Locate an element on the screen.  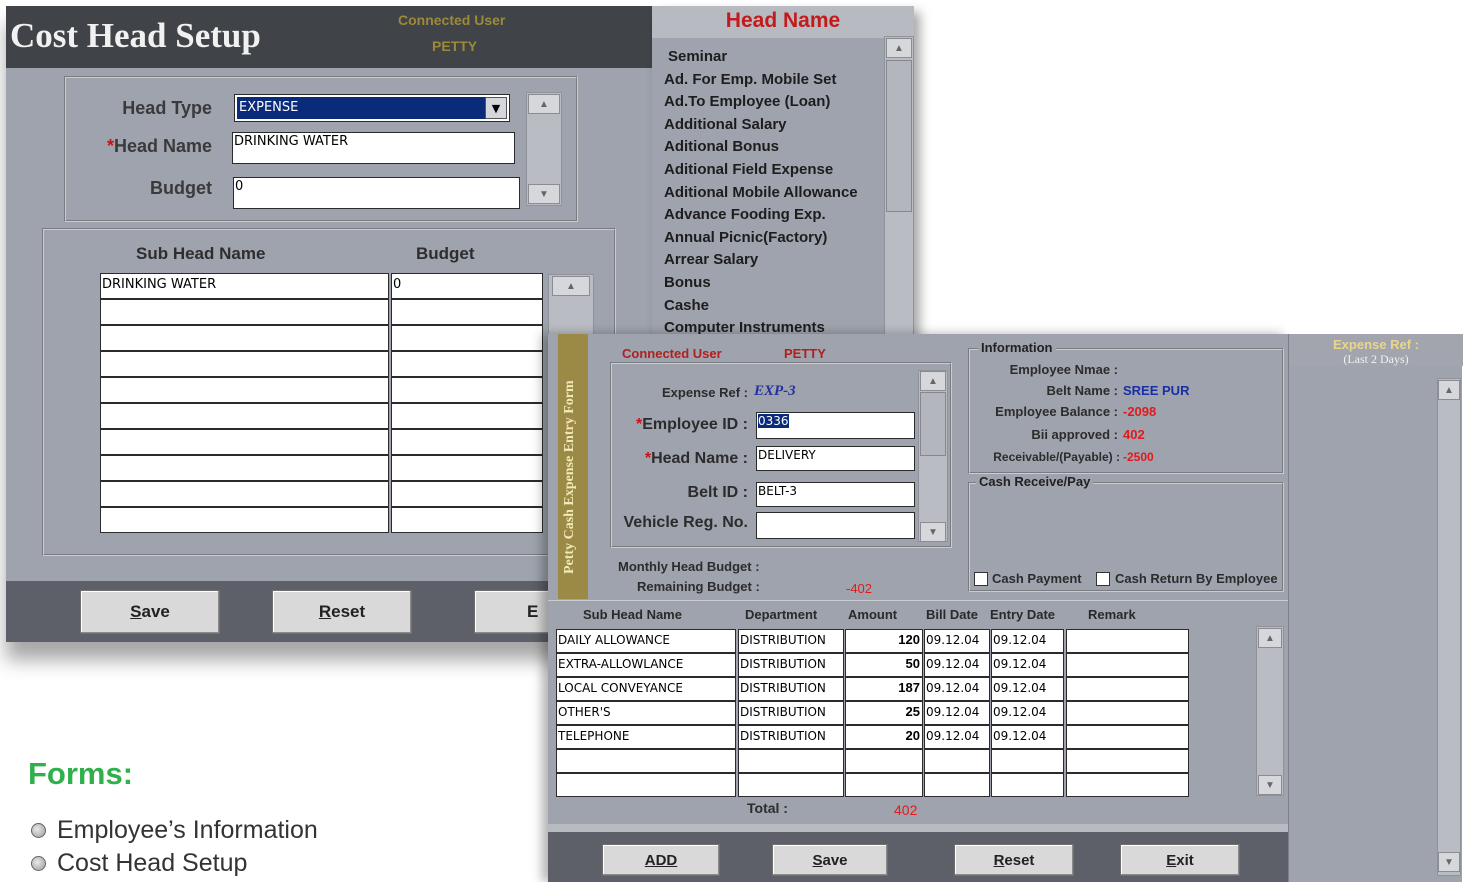
vehicle-reg-input is located at coordinates (835, 525).